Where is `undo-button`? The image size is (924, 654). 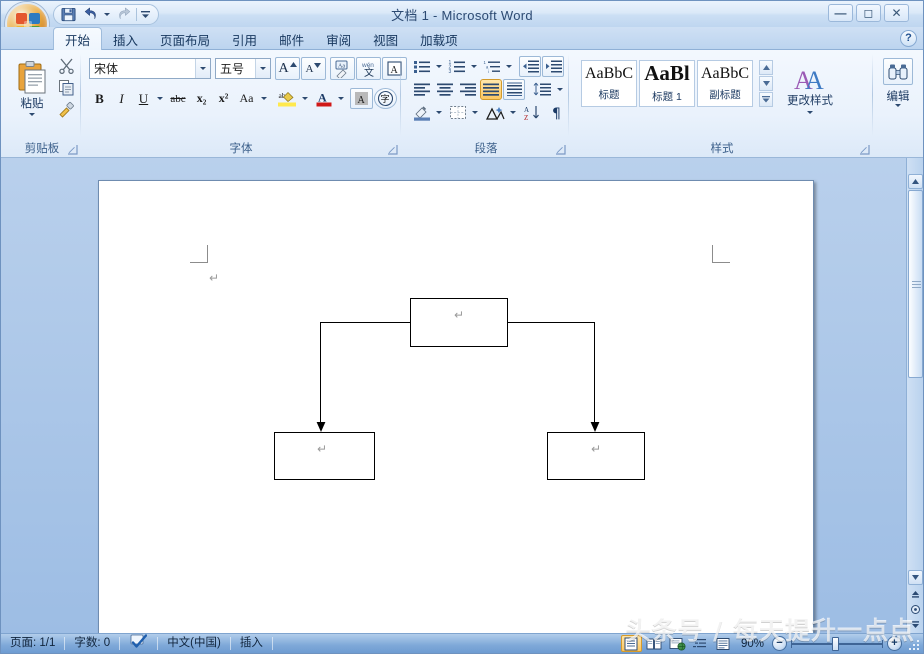
undo-button is located at coordinates (90, 14).